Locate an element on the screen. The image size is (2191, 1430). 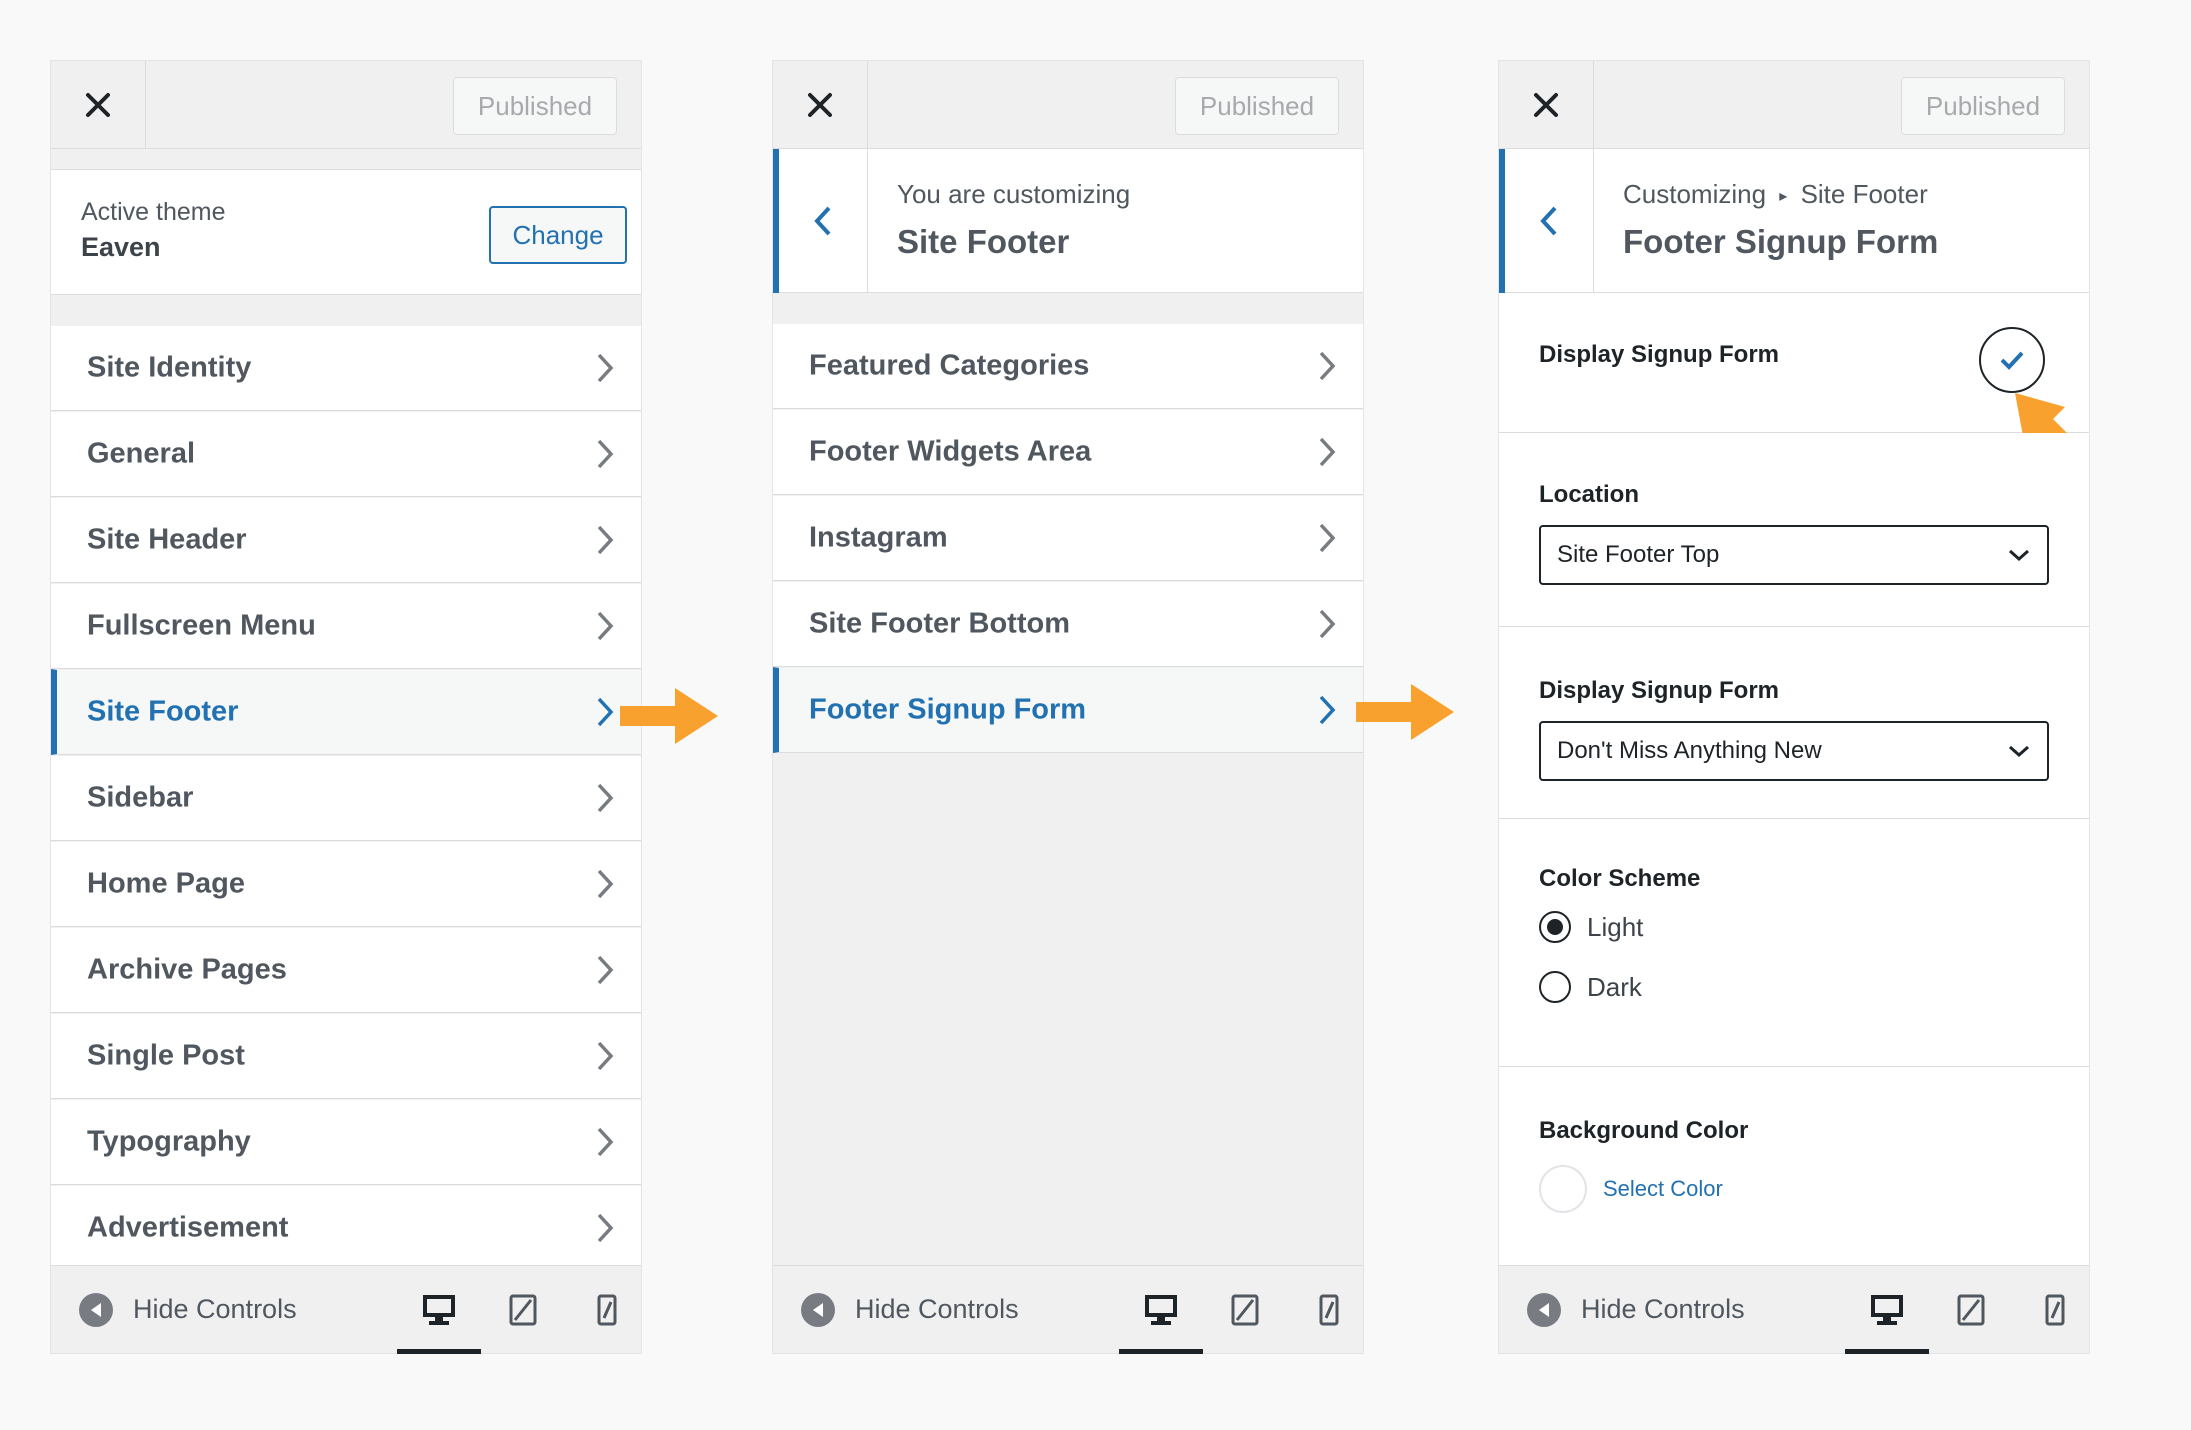
menu-item: Typography is located at coordinates (346, 1142).